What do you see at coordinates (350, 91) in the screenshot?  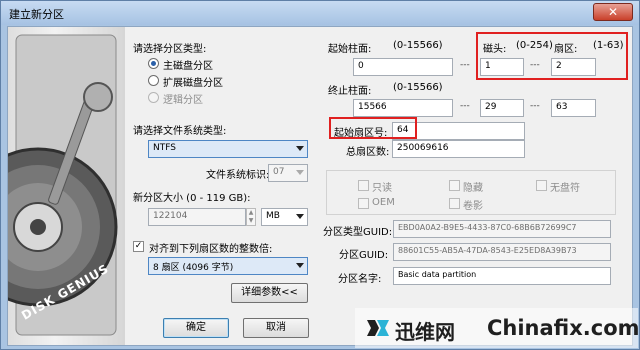 I see `end-cylinder-label: 终止柱面:` at bounding box center [350, 91].